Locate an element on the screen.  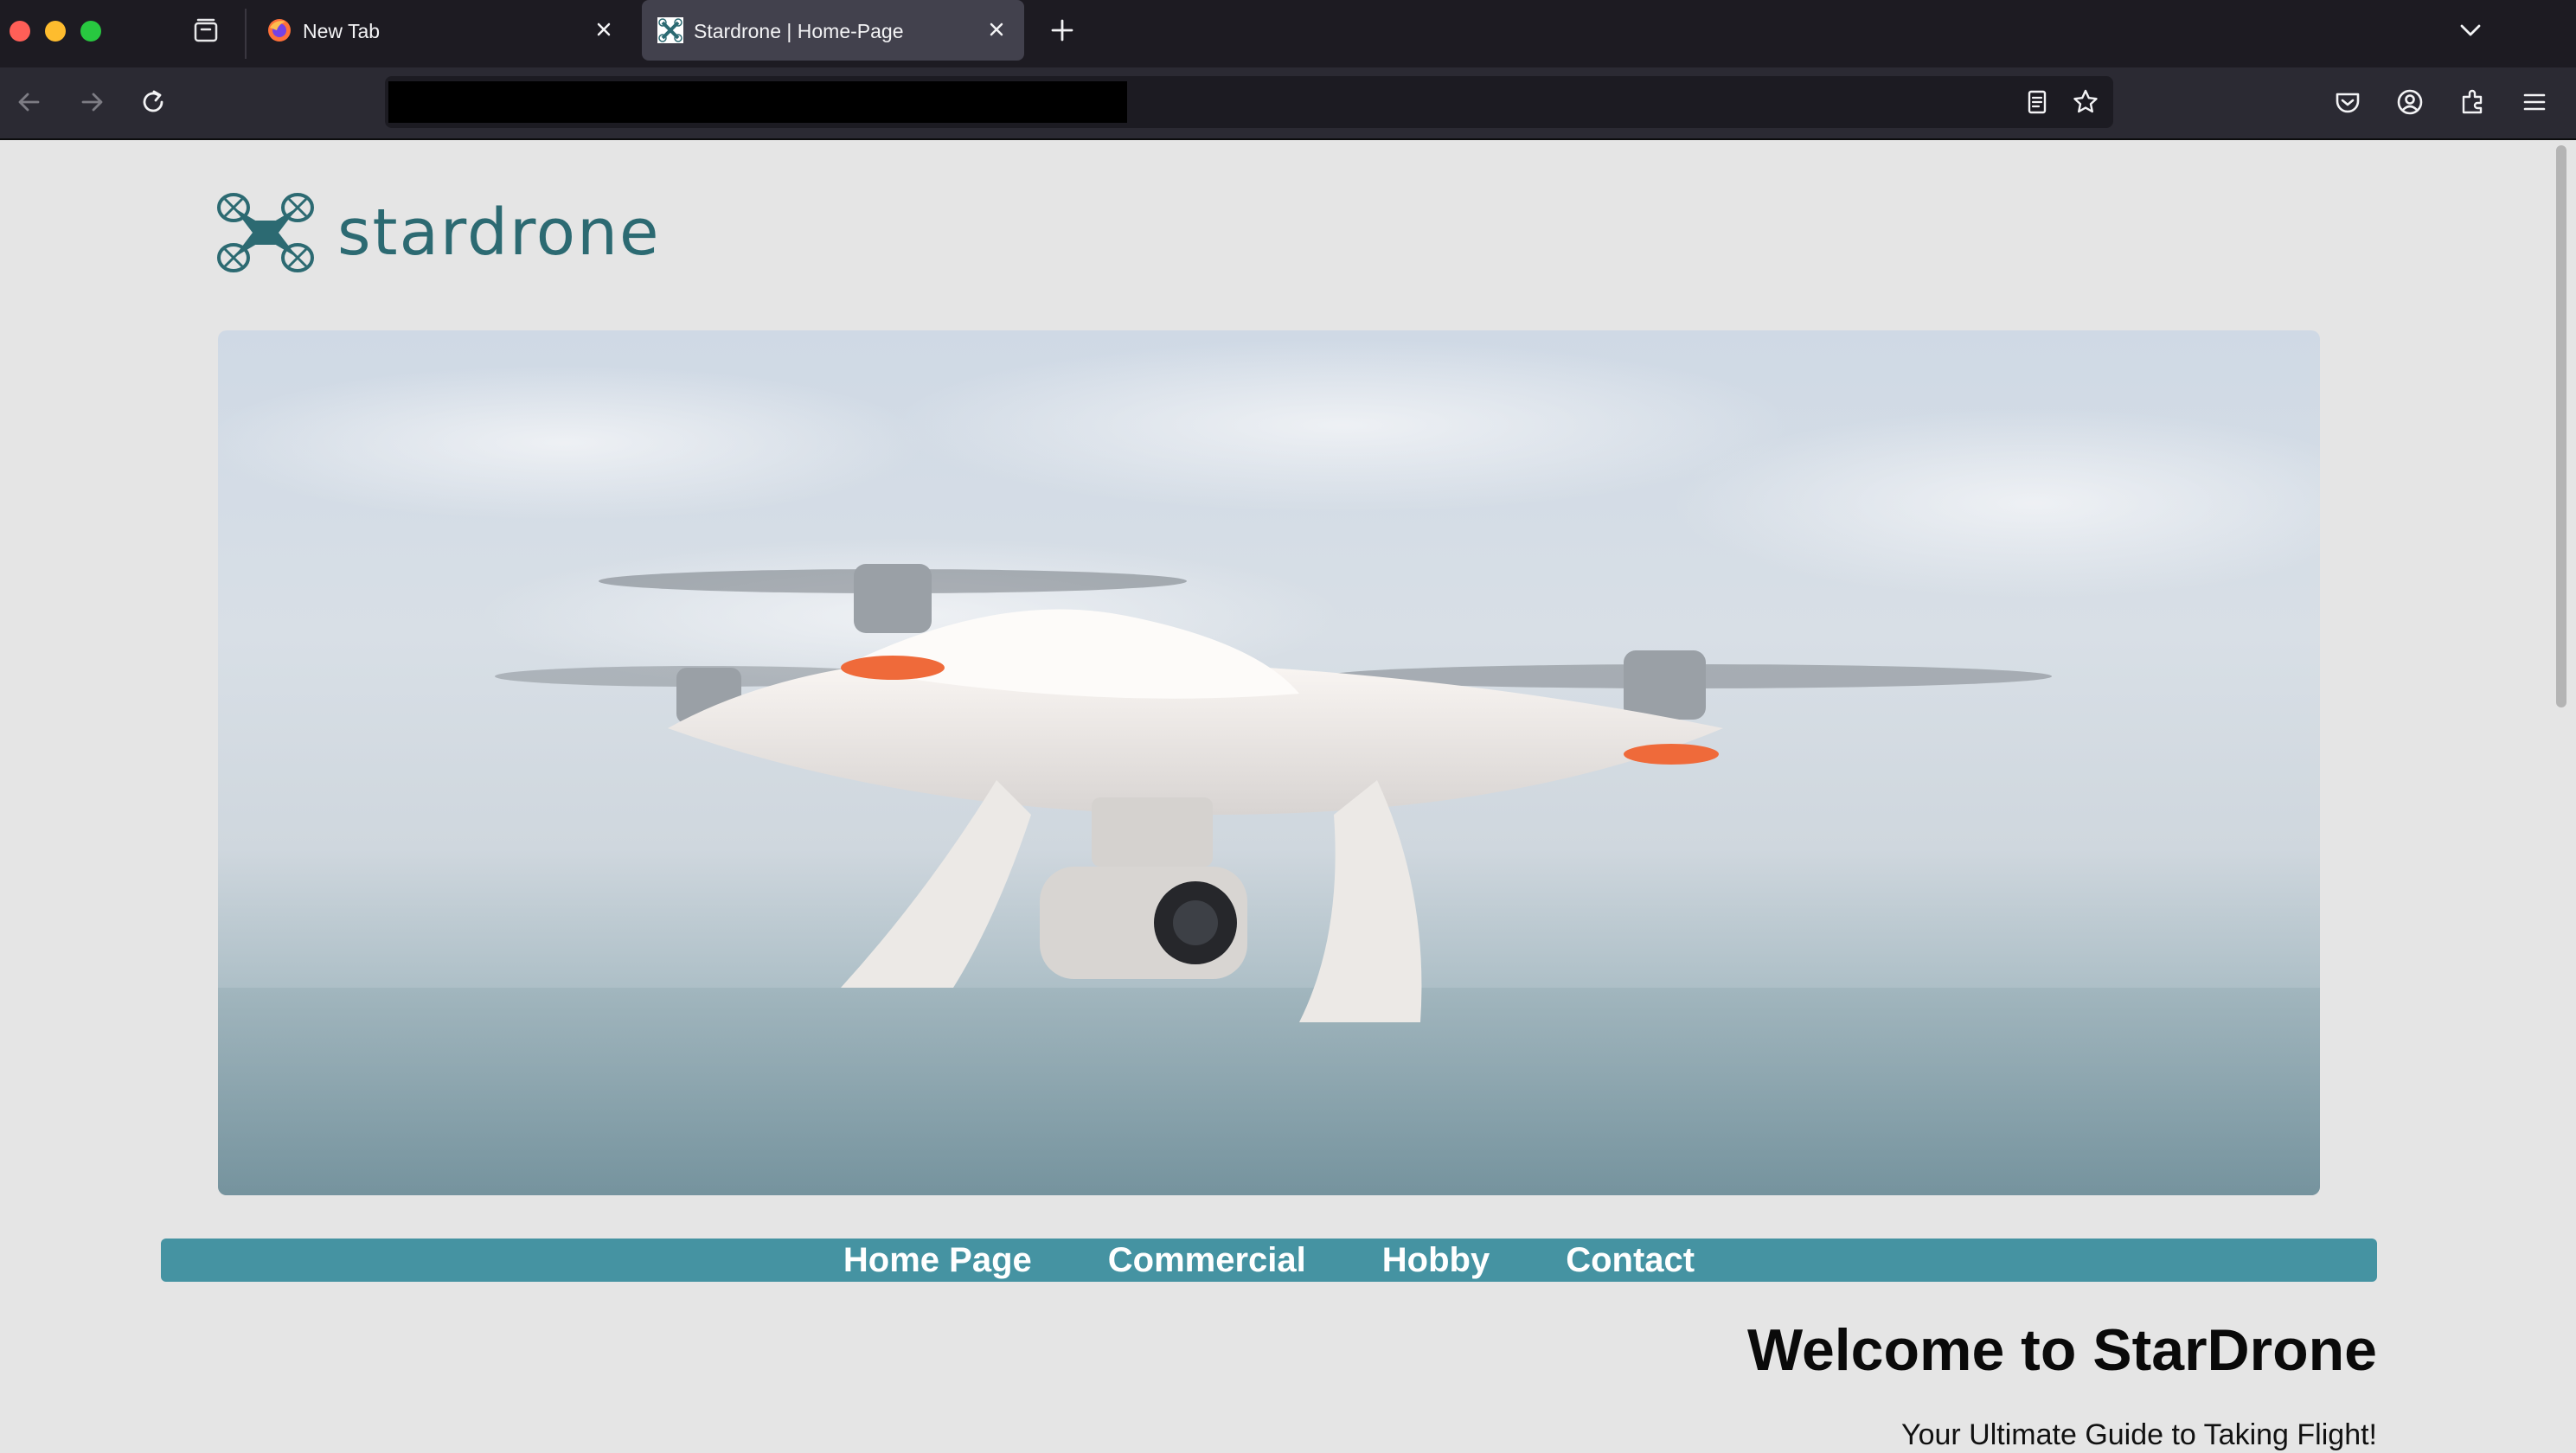
pocket-icon is located at coordinates (2347, 102).